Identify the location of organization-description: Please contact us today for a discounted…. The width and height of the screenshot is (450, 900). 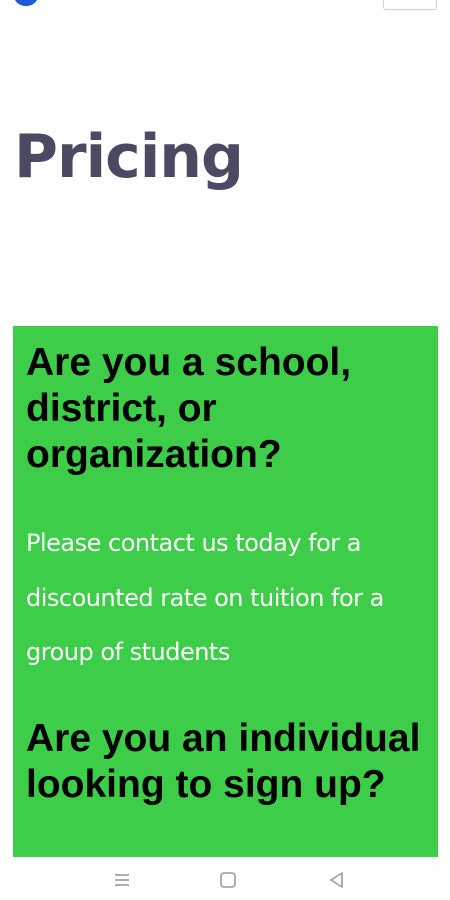
(205, 597).